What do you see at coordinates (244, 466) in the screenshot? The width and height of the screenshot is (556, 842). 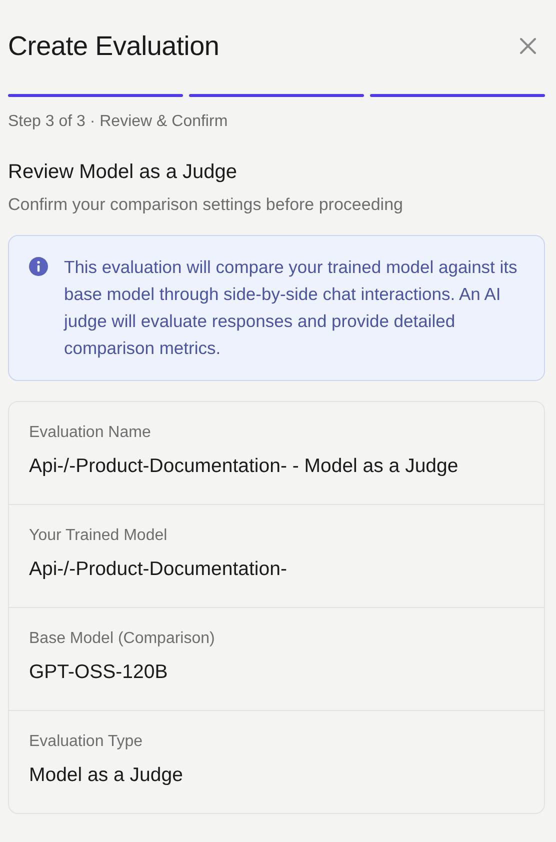 I see `field-value: Api-/-Product-Documentation- - Model as a Judge` at bounding box center [244, 466].